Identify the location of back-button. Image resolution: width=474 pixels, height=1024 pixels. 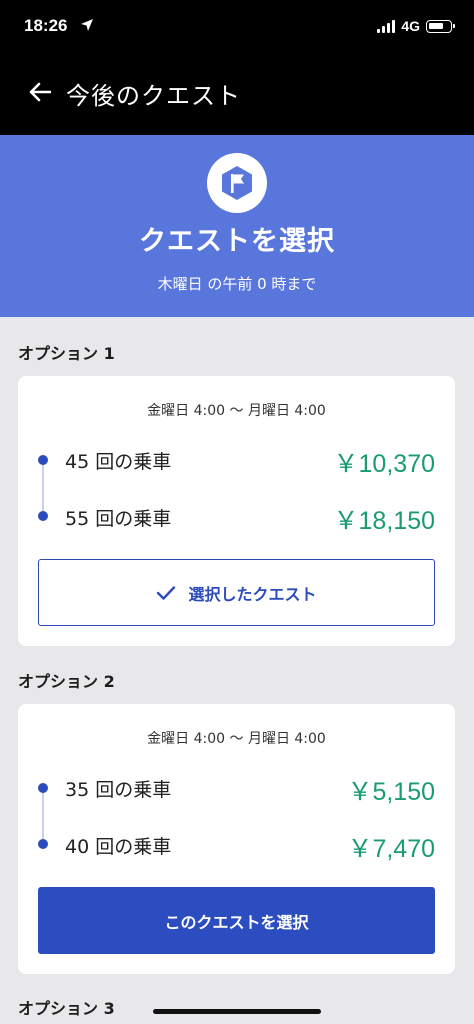
(40, 92).